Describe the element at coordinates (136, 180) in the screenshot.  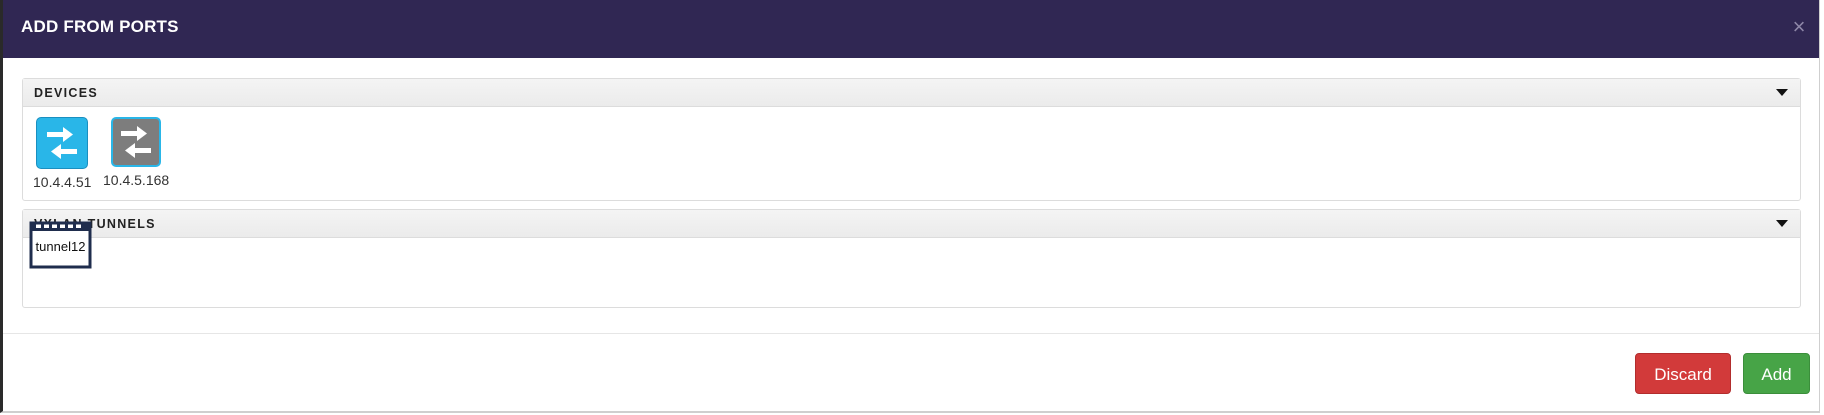
I see `device-label: 10.4.5.168` at that location.